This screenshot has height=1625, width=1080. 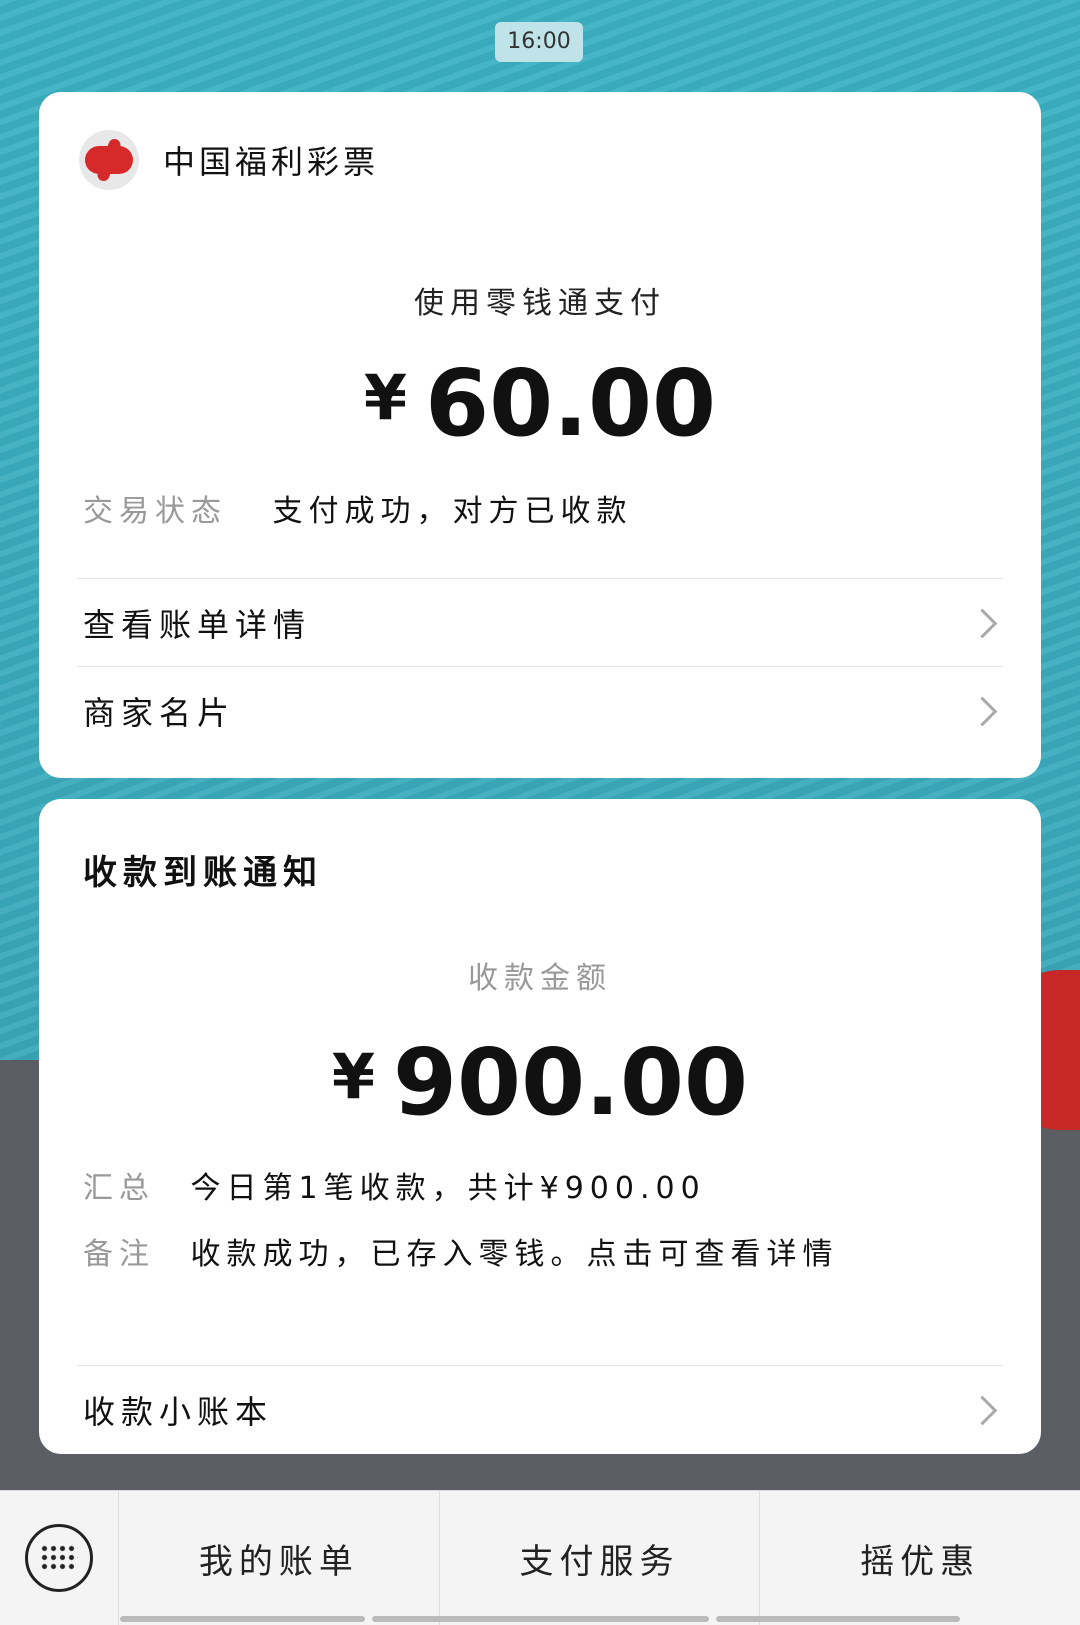 I want to click on keyboard-icon, so click(x=59, y=1558).